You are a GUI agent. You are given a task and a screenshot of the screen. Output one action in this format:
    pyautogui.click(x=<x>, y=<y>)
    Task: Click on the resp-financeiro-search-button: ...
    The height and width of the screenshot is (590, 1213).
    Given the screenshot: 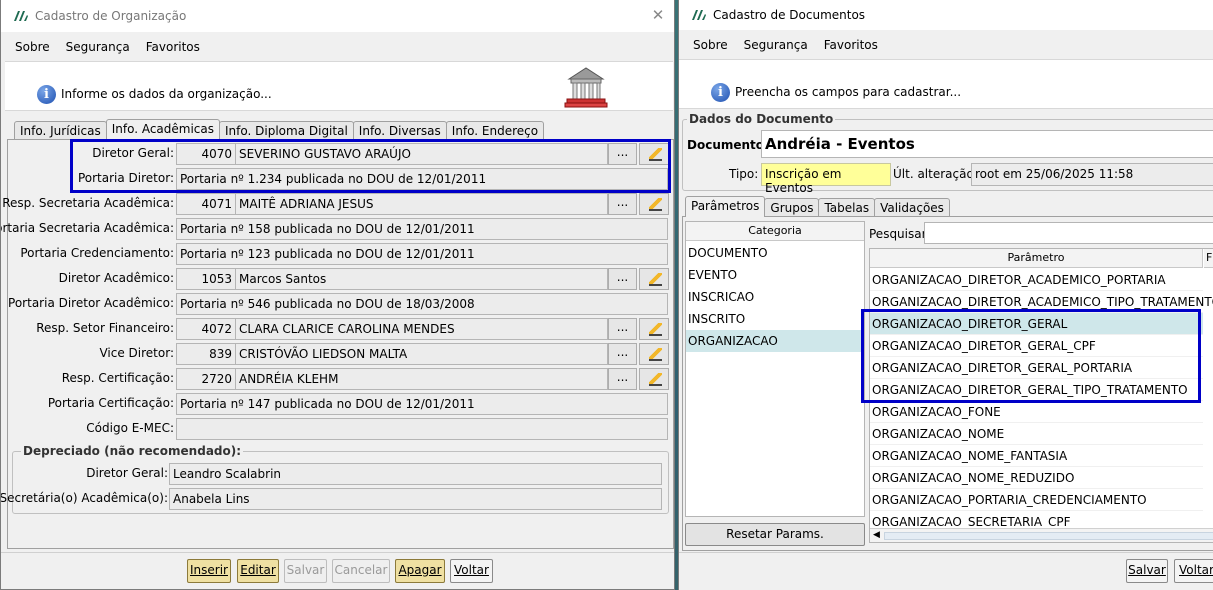 What is the action you would take?
    pyautogui.click(x=622, y=329)
    